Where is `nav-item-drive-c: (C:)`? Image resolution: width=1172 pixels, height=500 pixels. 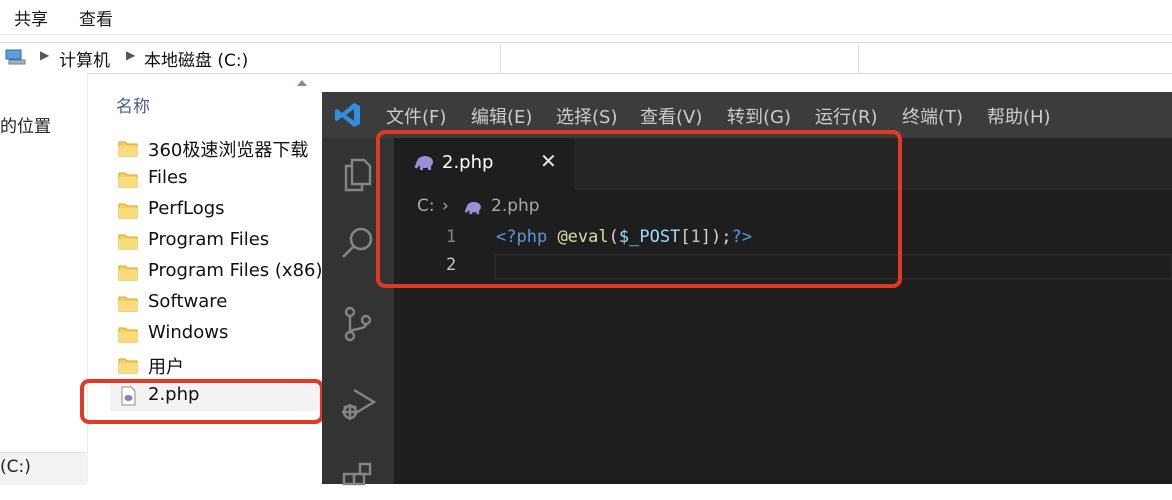 nav-item-drive-c: (C:) is located at coordinates (43, 468).